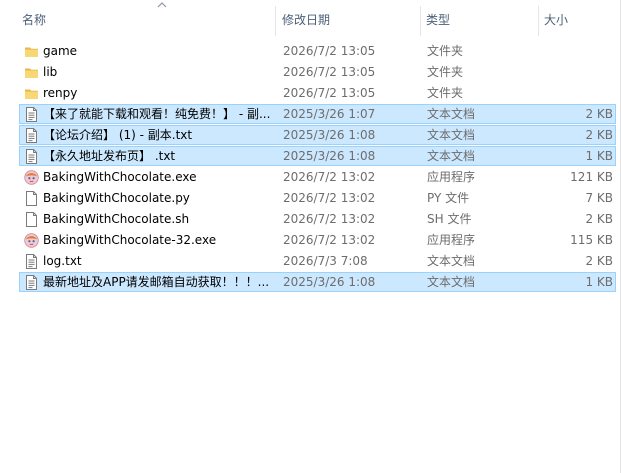  I want to click on column-header-type: 类型, so click(480, 19).